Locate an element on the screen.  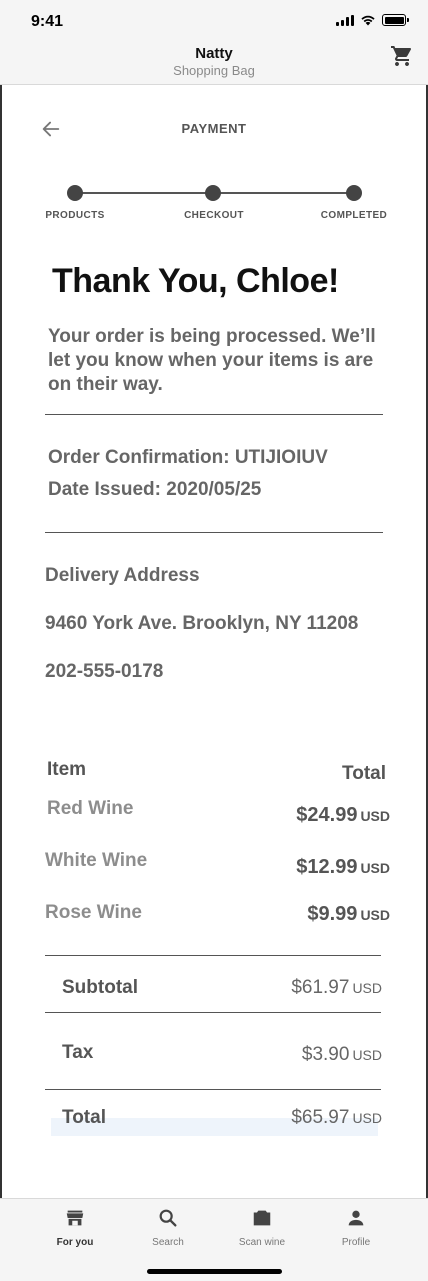
tax-value: $3.90 USD is located at coordinates (341, 1054).